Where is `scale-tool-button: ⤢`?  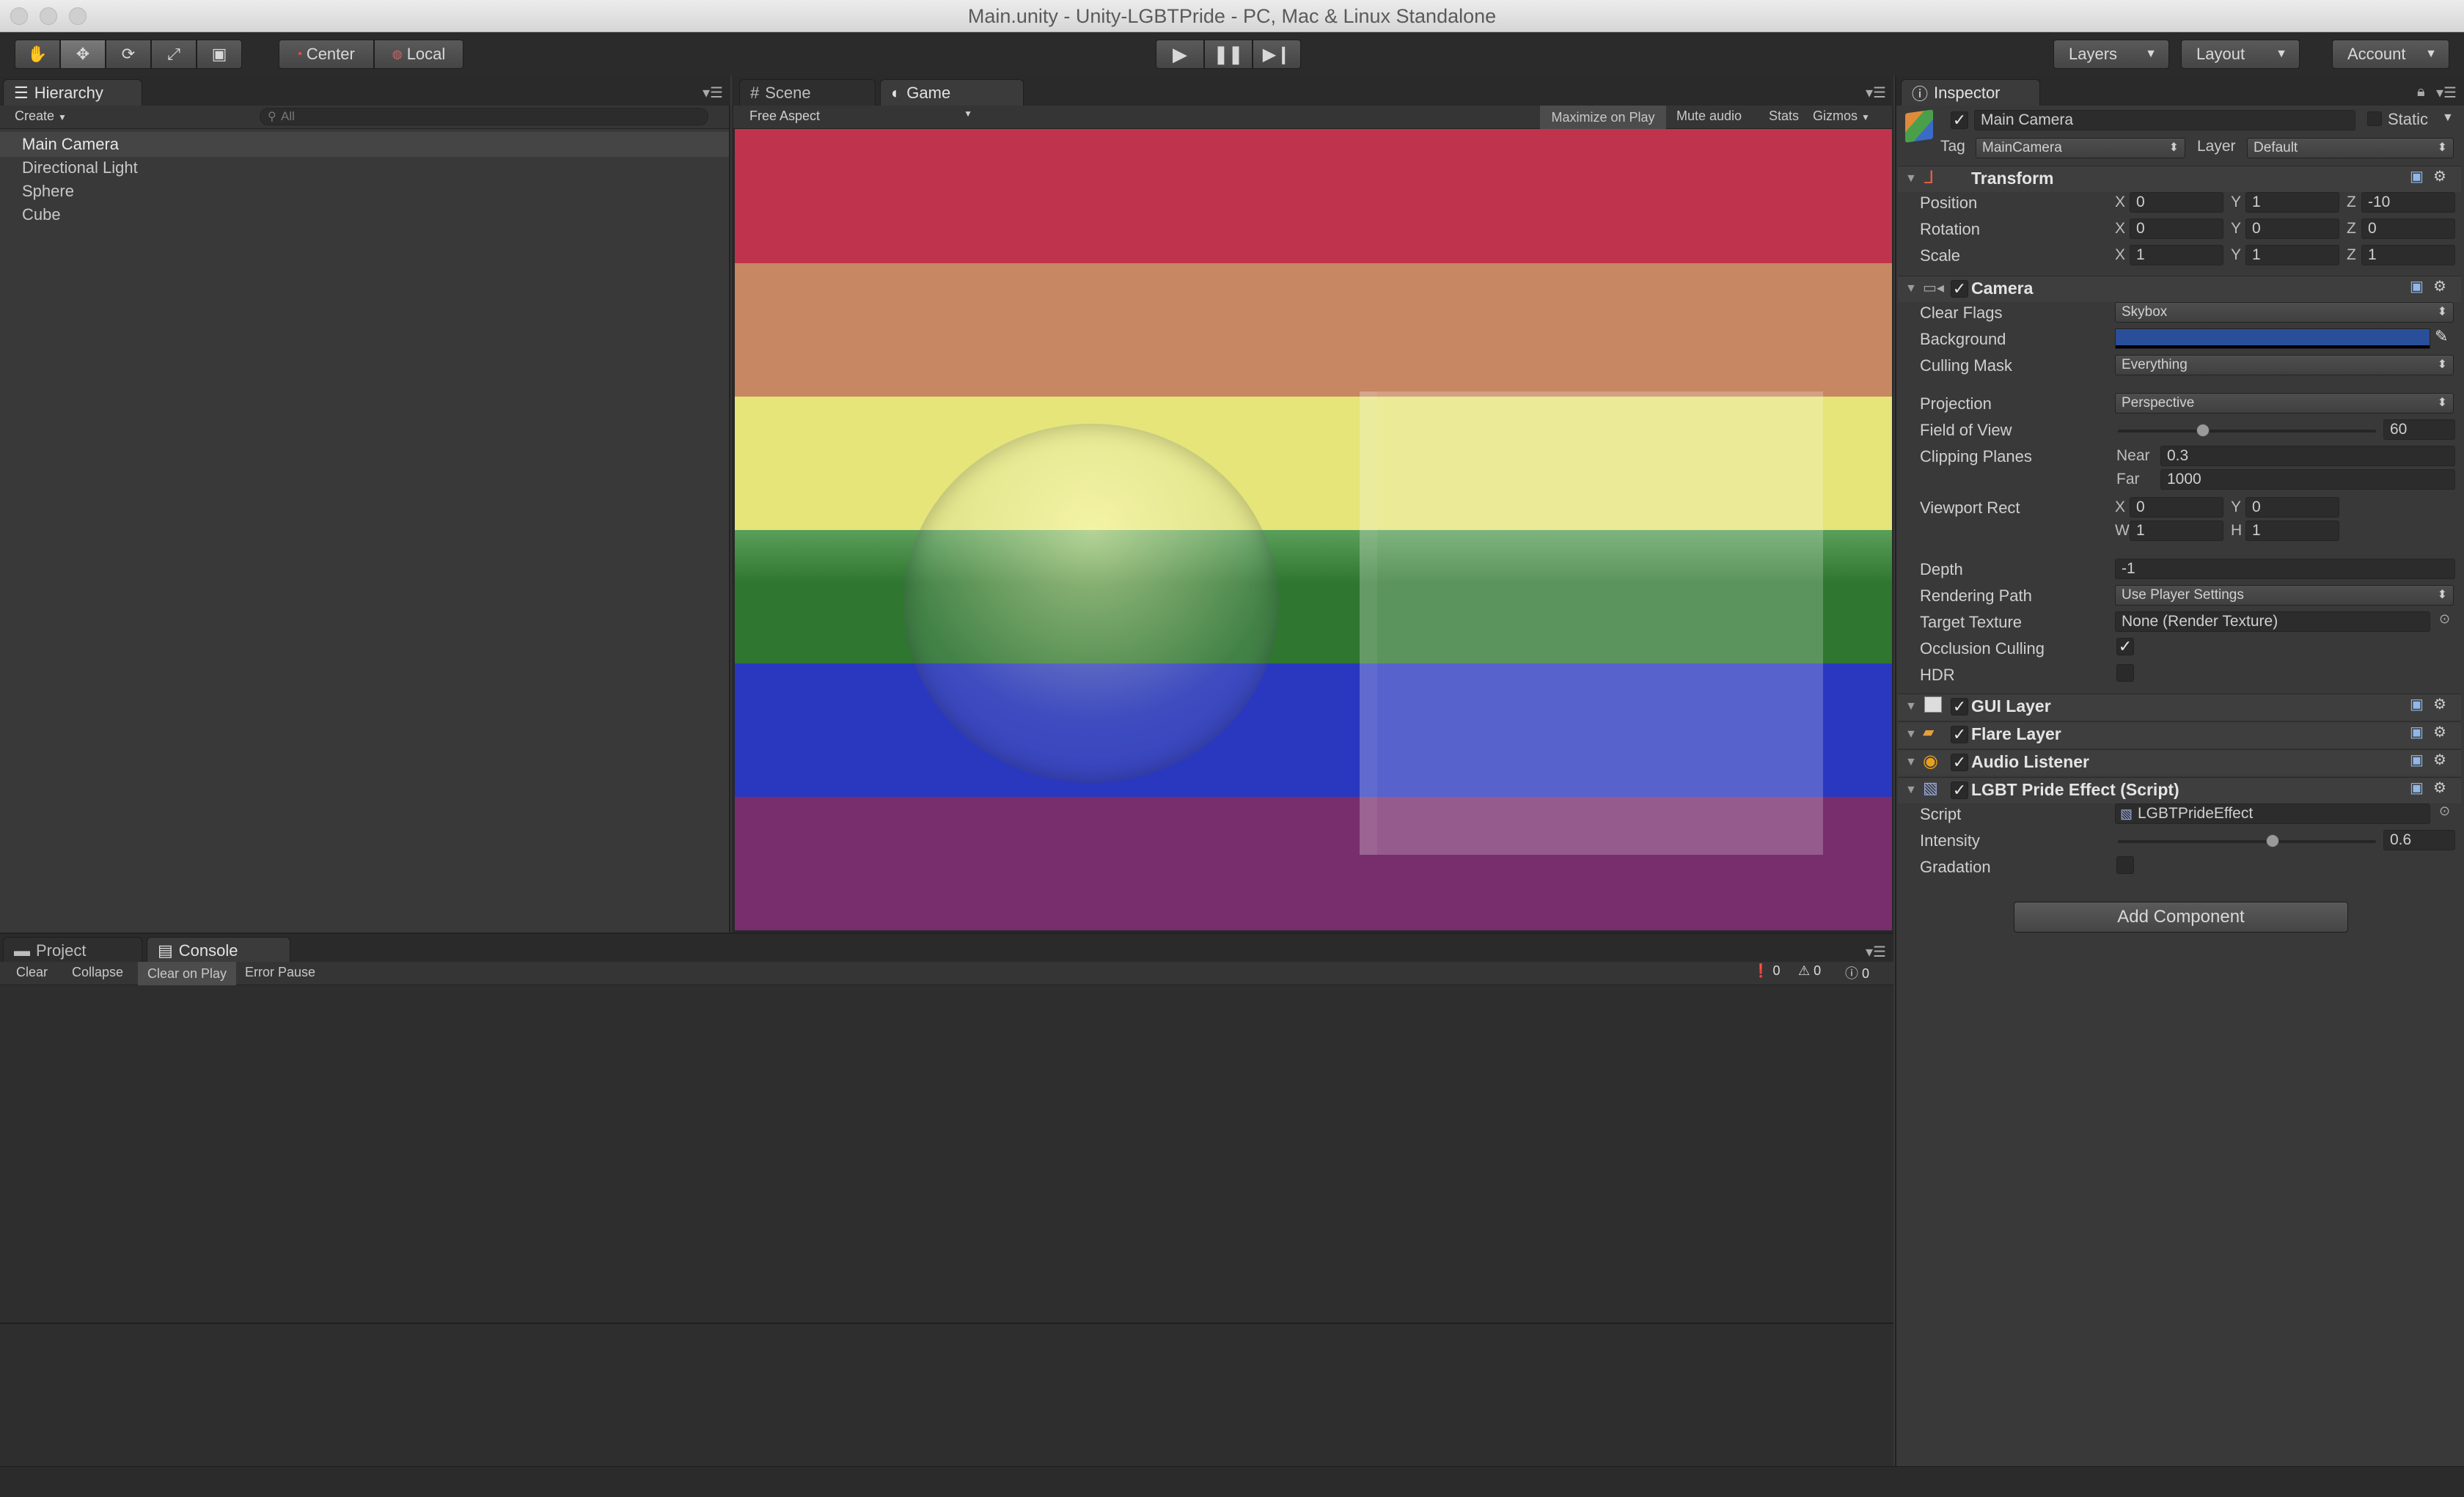 scale-tool-button: ⤢ is located at coordinates (174, 54).